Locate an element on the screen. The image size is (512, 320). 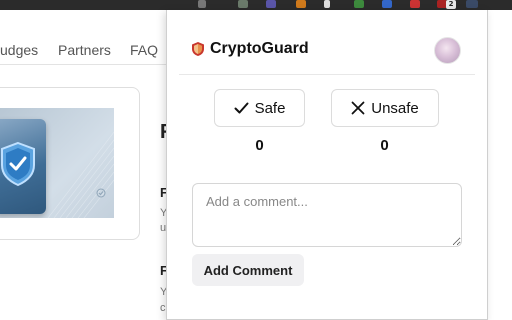
popup-title: CryptoGuard is located at coordinates (259, 48).